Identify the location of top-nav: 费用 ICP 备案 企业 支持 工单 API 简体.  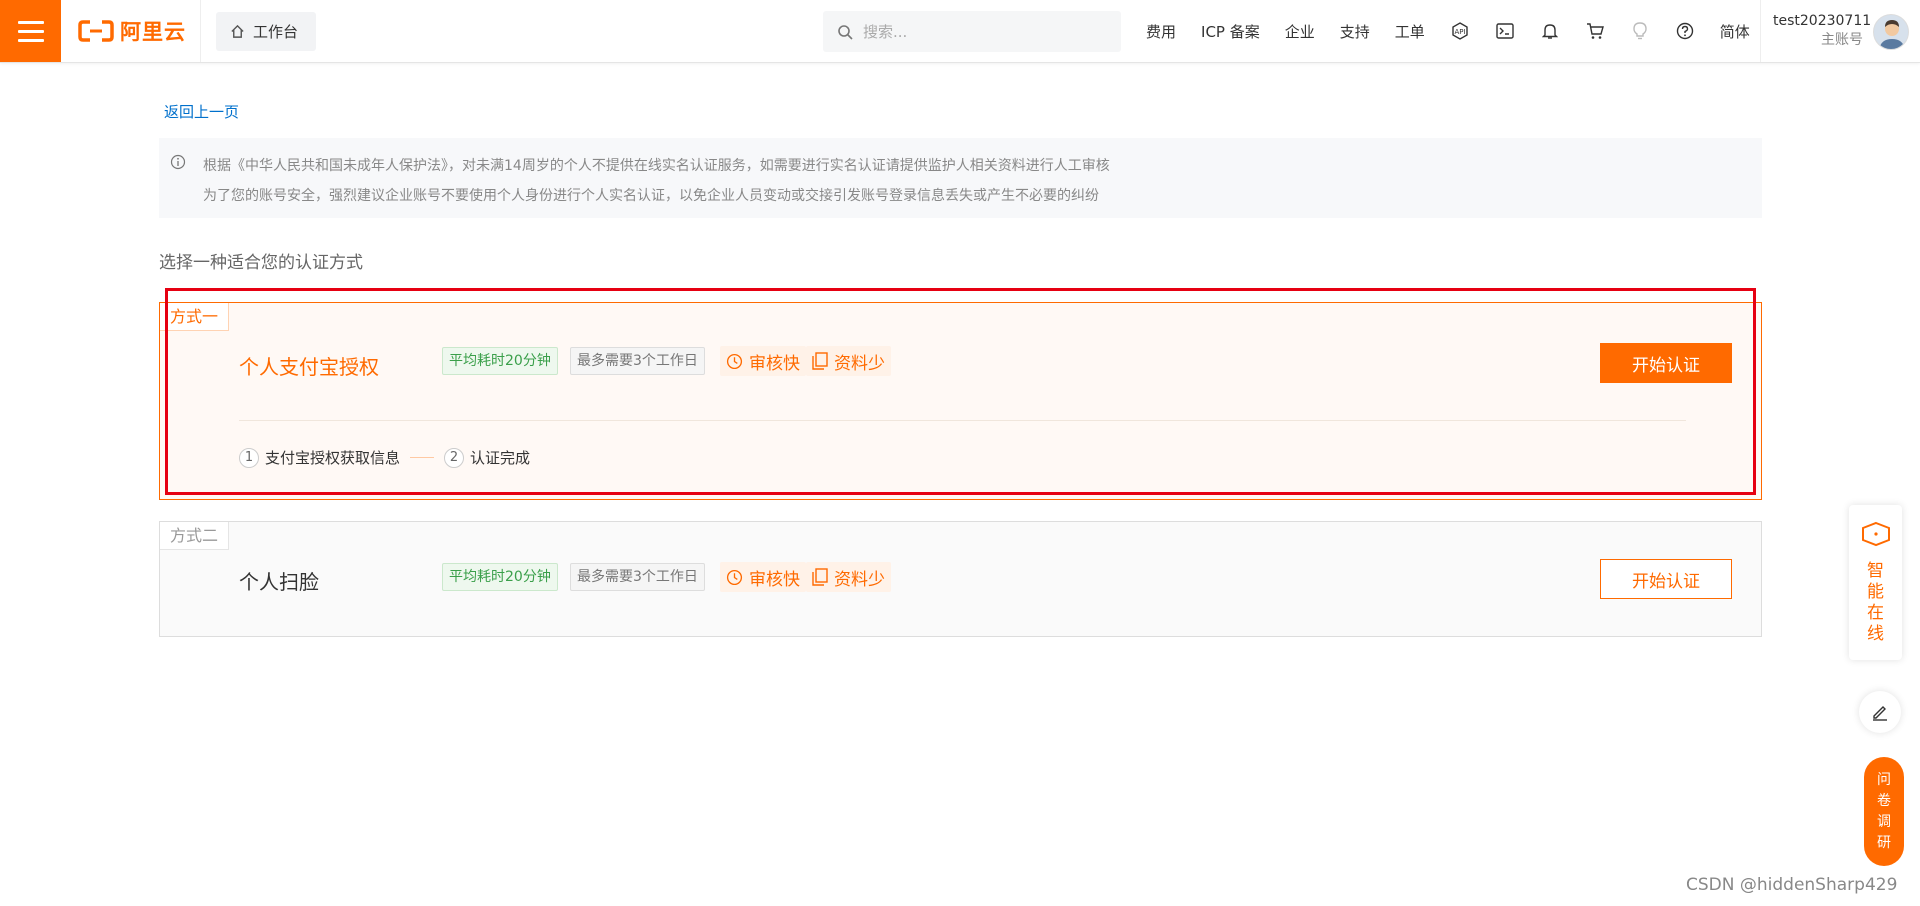
(1448, 31).